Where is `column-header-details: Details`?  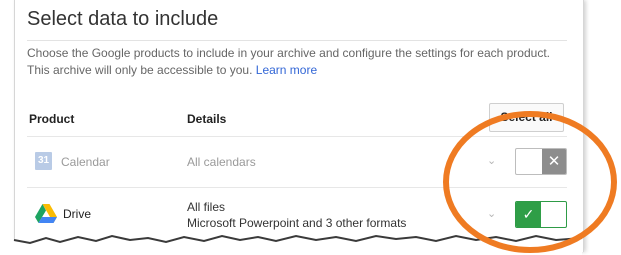 column-header-details: Details is located at coordinates (207, 119).